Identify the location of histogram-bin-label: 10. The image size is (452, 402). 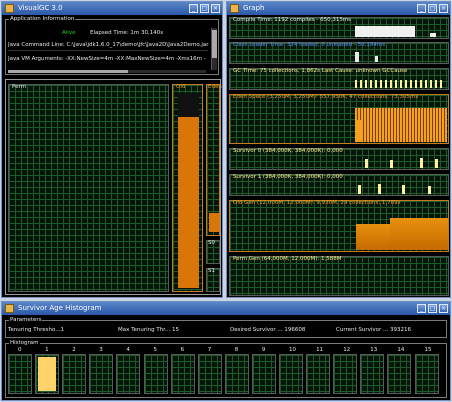
(292, 350).